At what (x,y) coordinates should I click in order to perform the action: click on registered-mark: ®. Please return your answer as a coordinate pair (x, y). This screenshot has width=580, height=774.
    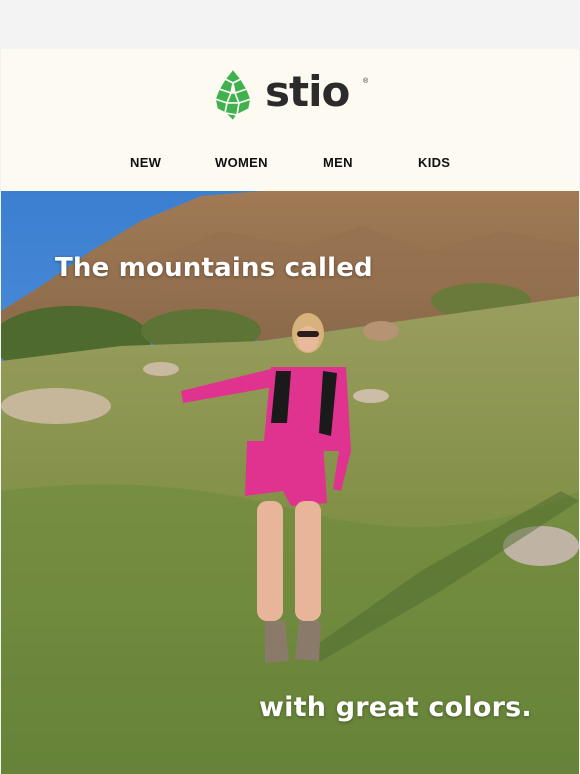
    Looking at the image, I should click on (366, 81).